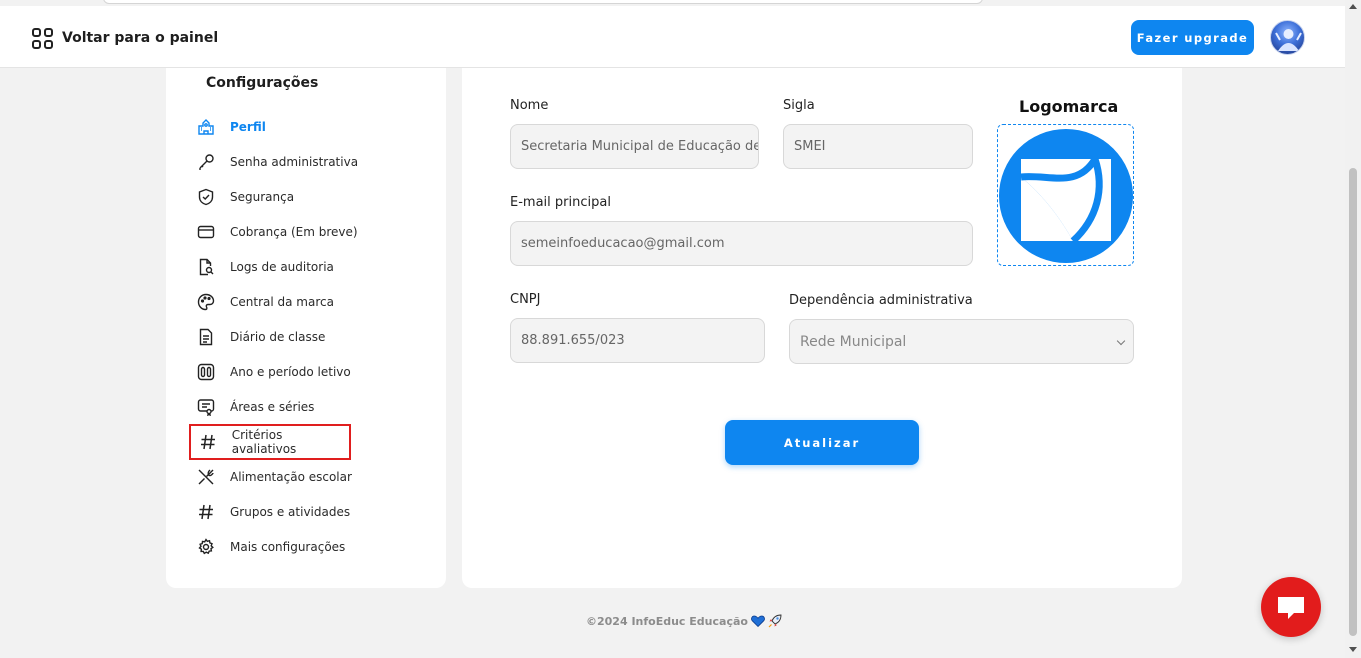 This screenshot has width=1361, height=658. I want to click on sidebar-item-seguranca: Segurança, so click(245, 197).